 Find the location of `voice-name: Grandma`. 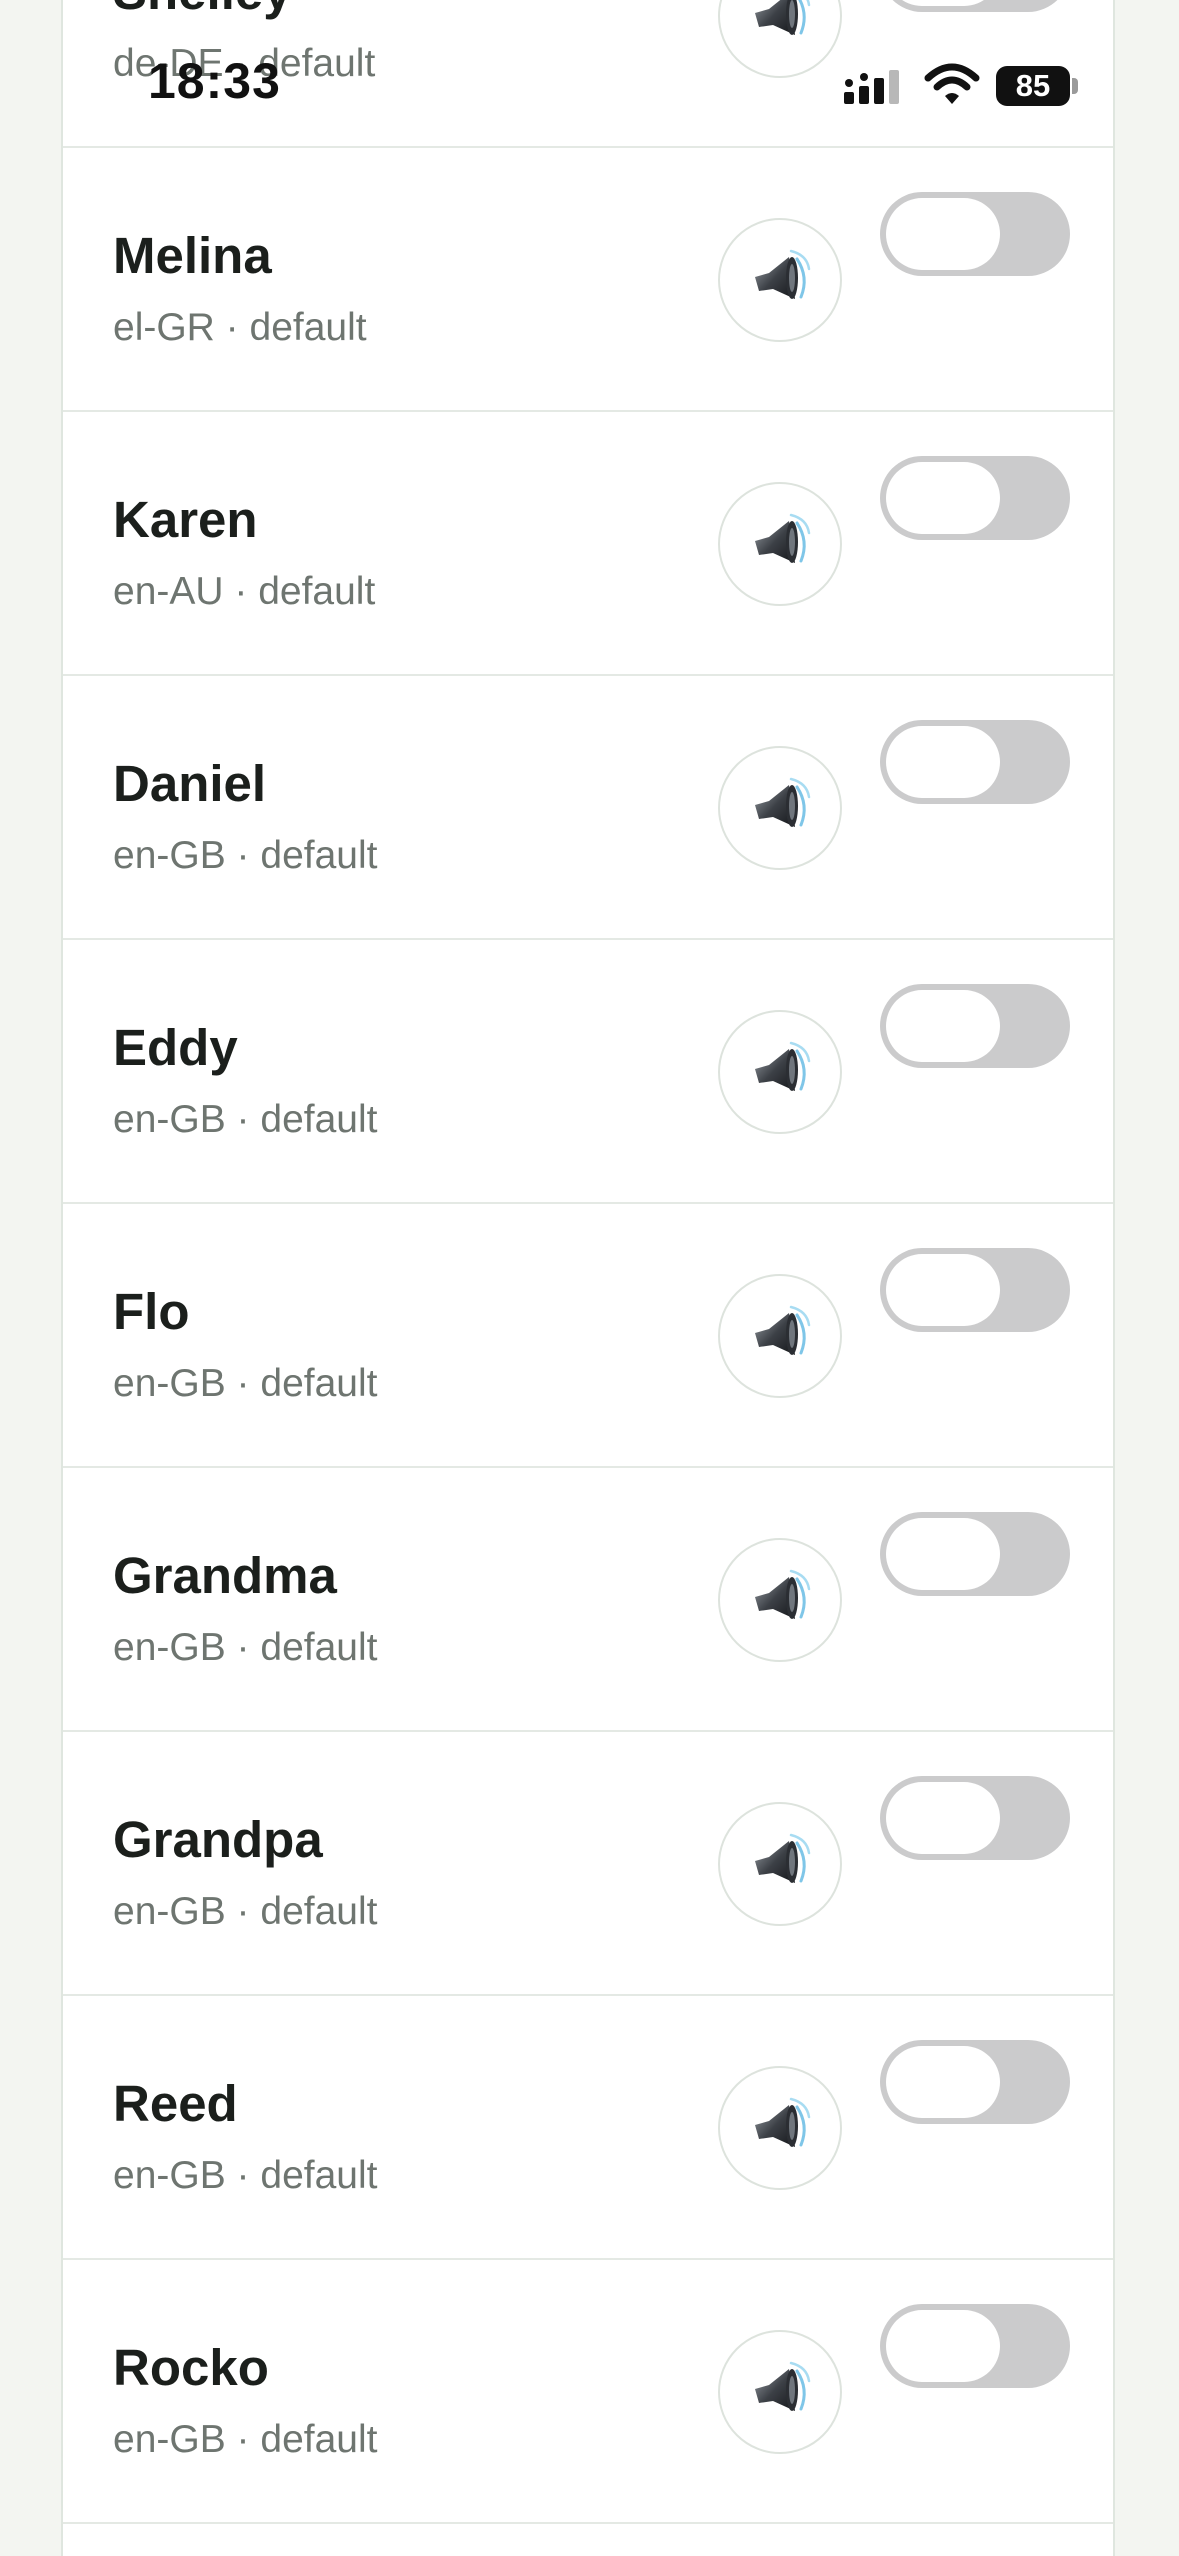

voice-name: Grandma is located at coordinates (225, 1575).